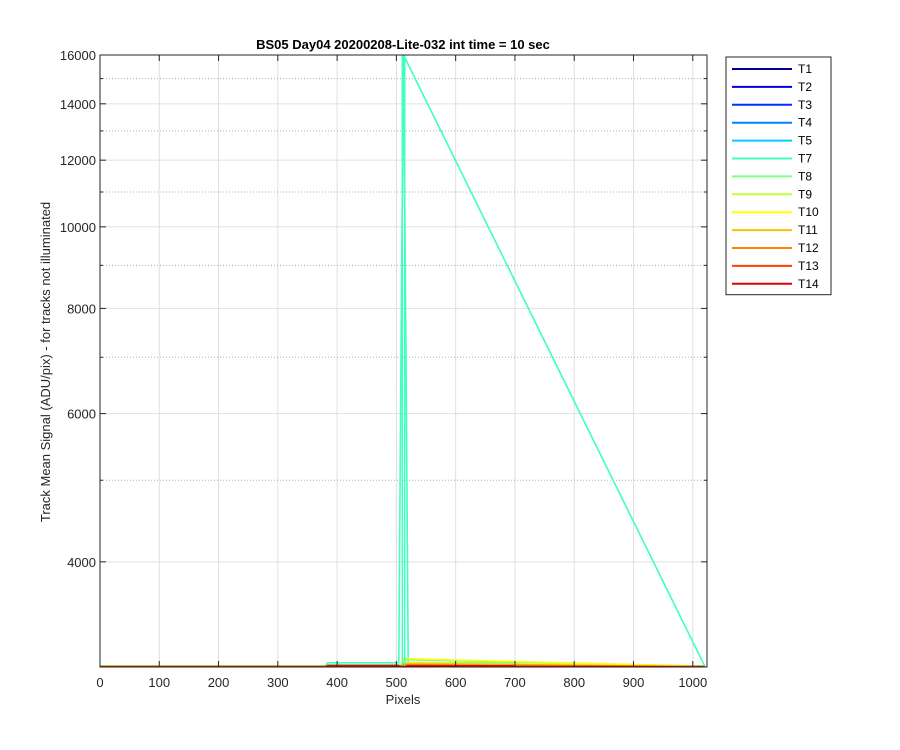  Describe the element at coordinates (805, 176) in the screenshot. I see `legend-label-t8: T8` at that location.